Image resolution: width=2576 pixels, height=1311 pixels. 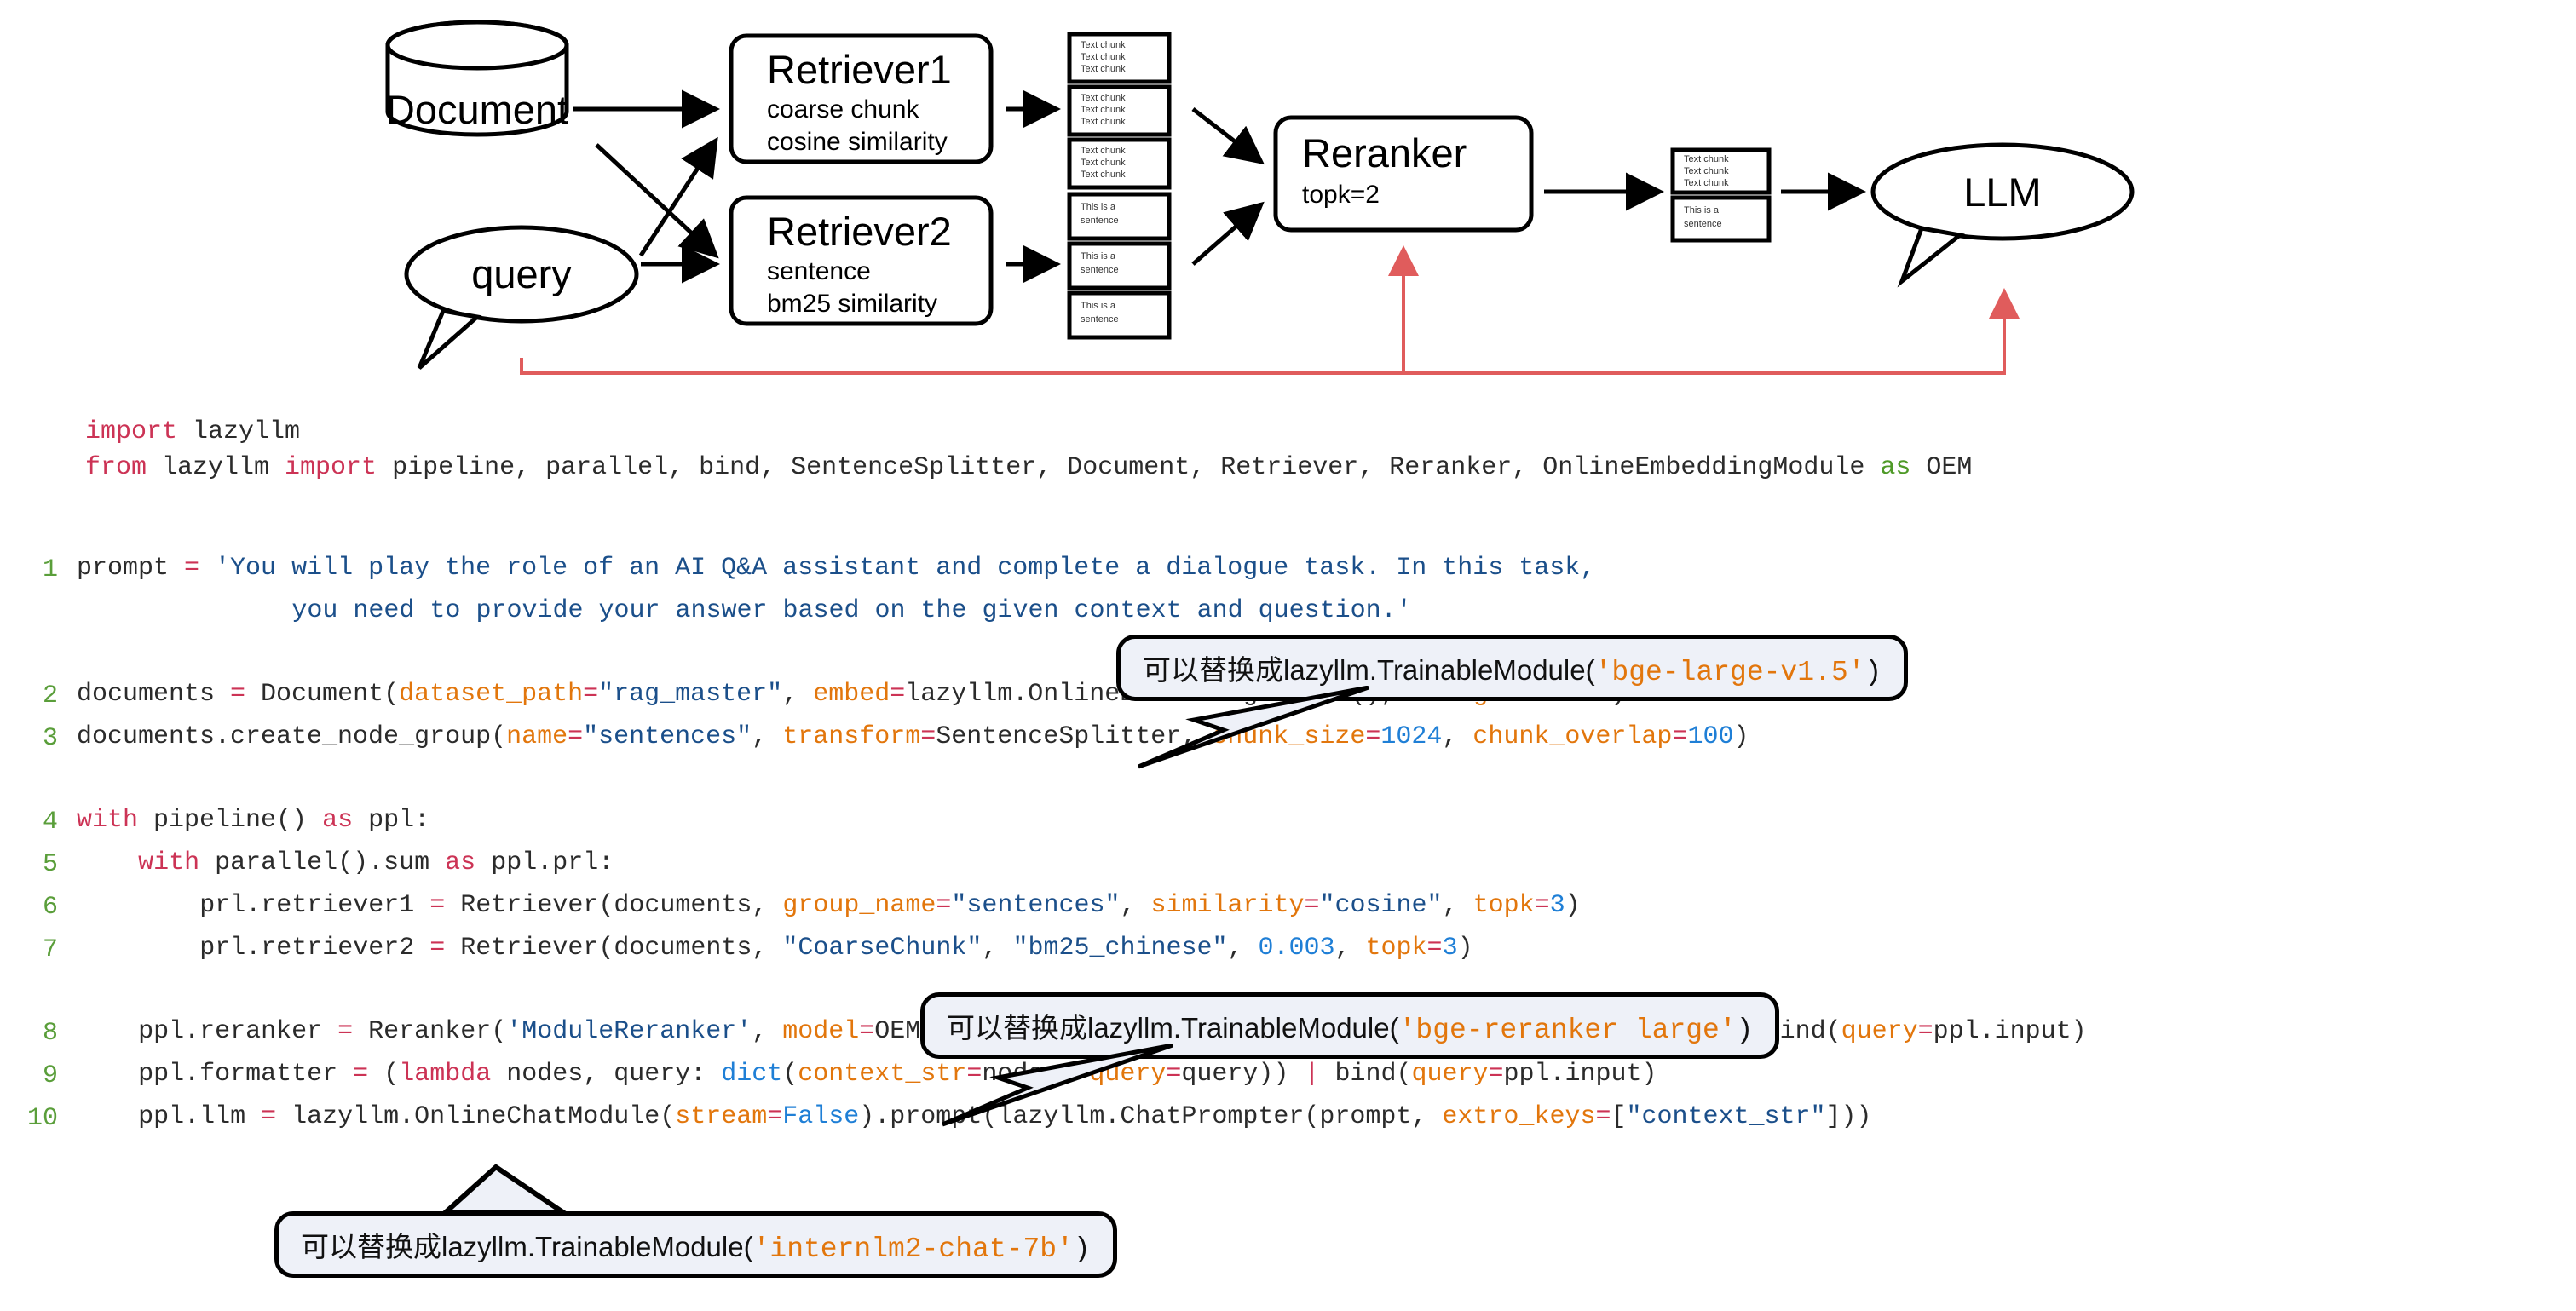 I want to click on code-token: |, so click(x=1312, y=1075).